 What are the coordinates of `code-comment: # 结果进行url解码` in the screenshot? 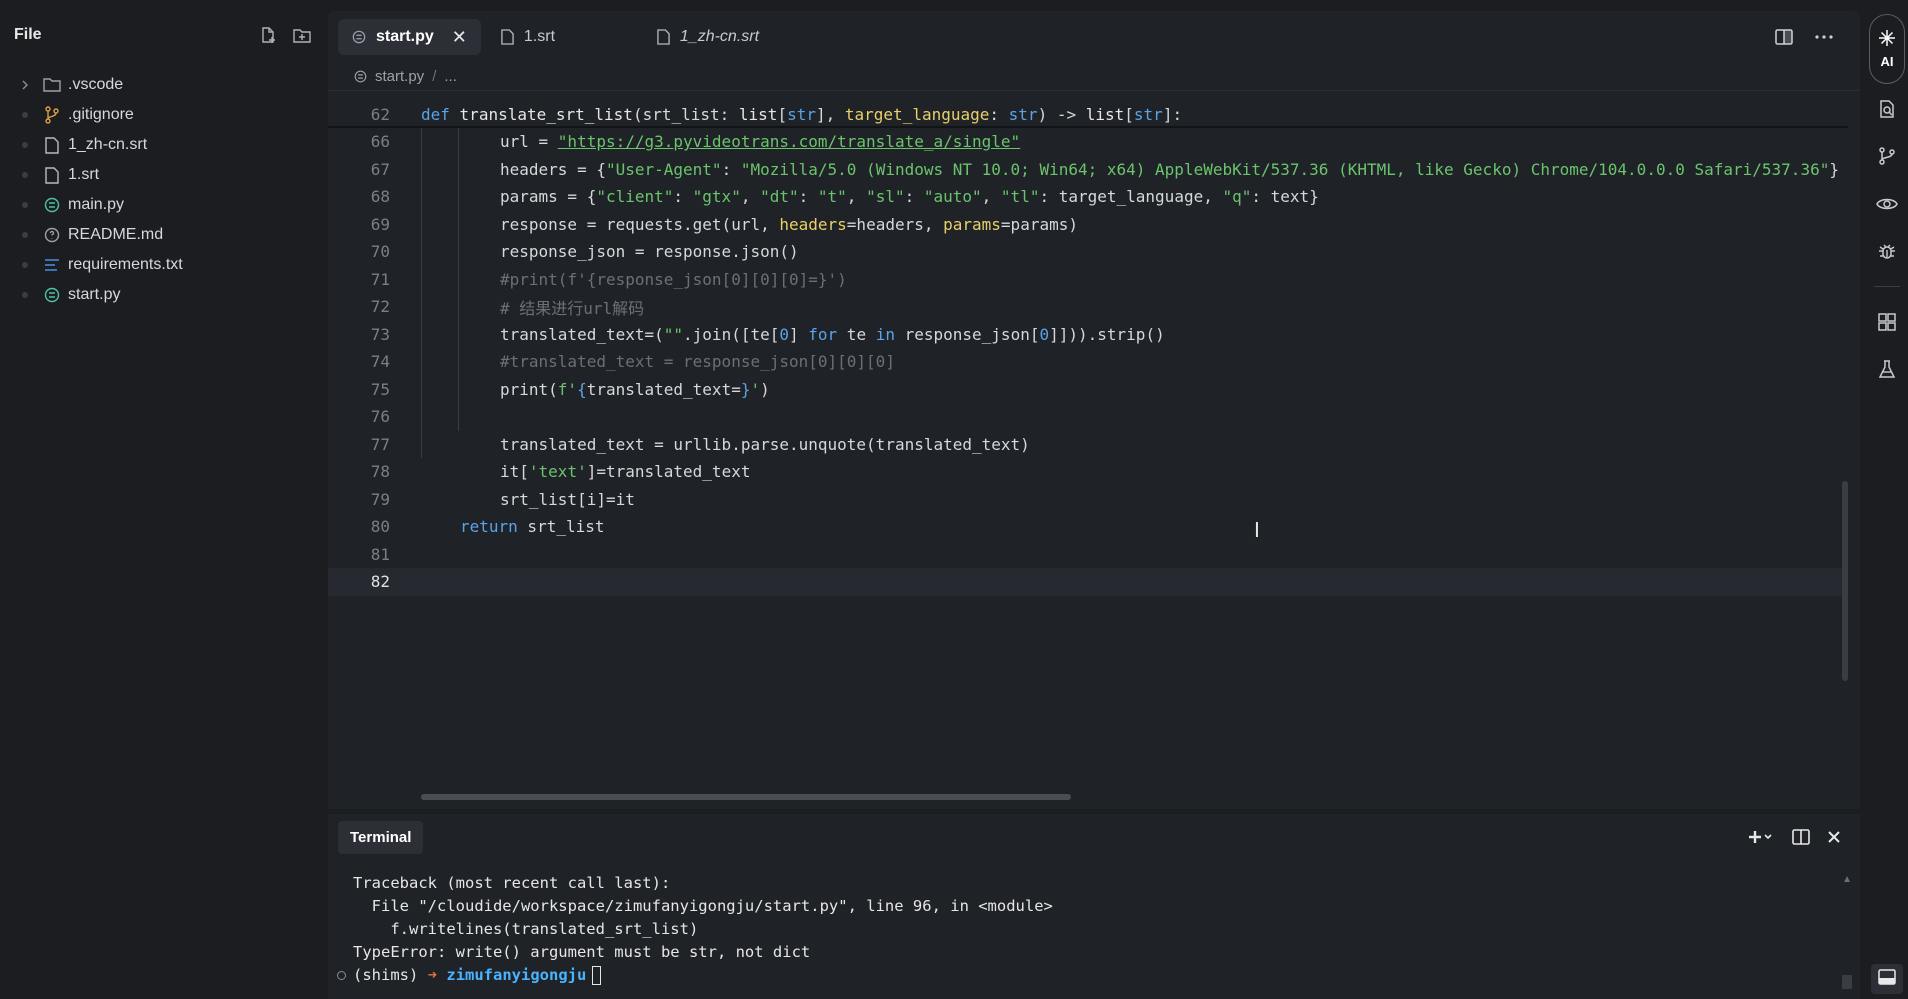 It's located at (572, 308).